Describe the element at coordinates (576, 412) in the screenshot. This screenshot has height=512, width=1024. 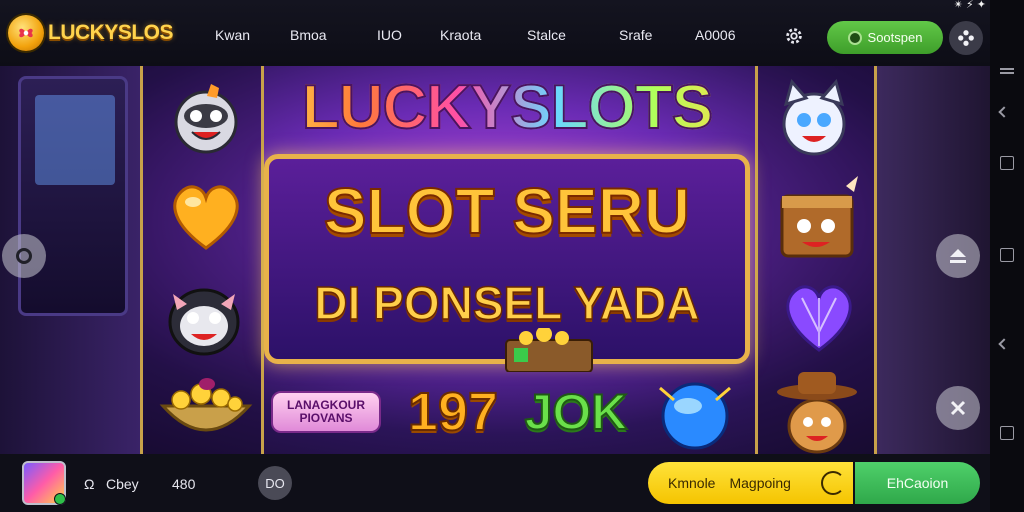
I see `jok-tile: JOK` at that location.